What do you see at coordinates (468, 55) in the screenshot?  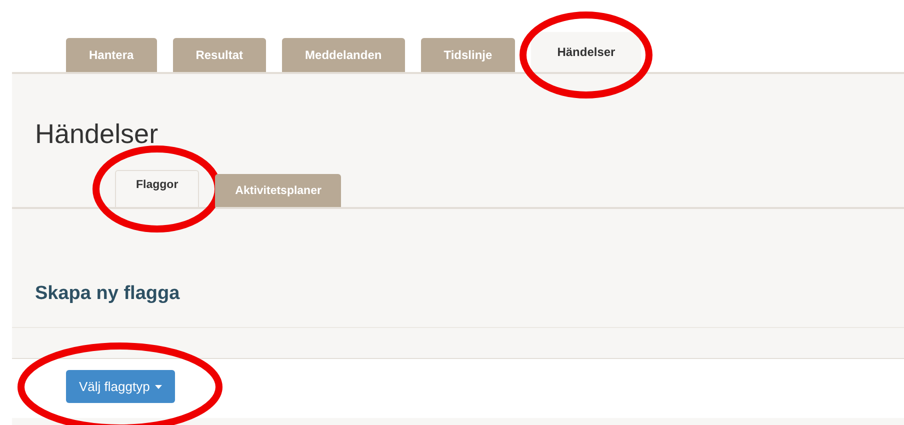 I see `tab: Tidslinje` at bounding box center [468, 55].